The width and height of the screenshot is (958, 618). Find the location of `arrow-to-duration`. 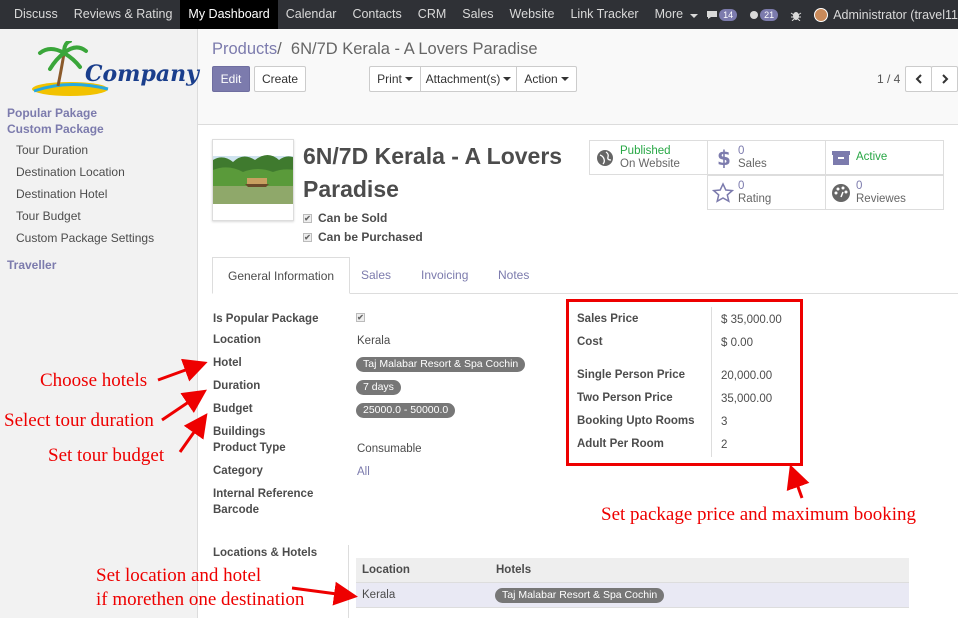

arrow-to-duration is located at coordinates (184, 405).